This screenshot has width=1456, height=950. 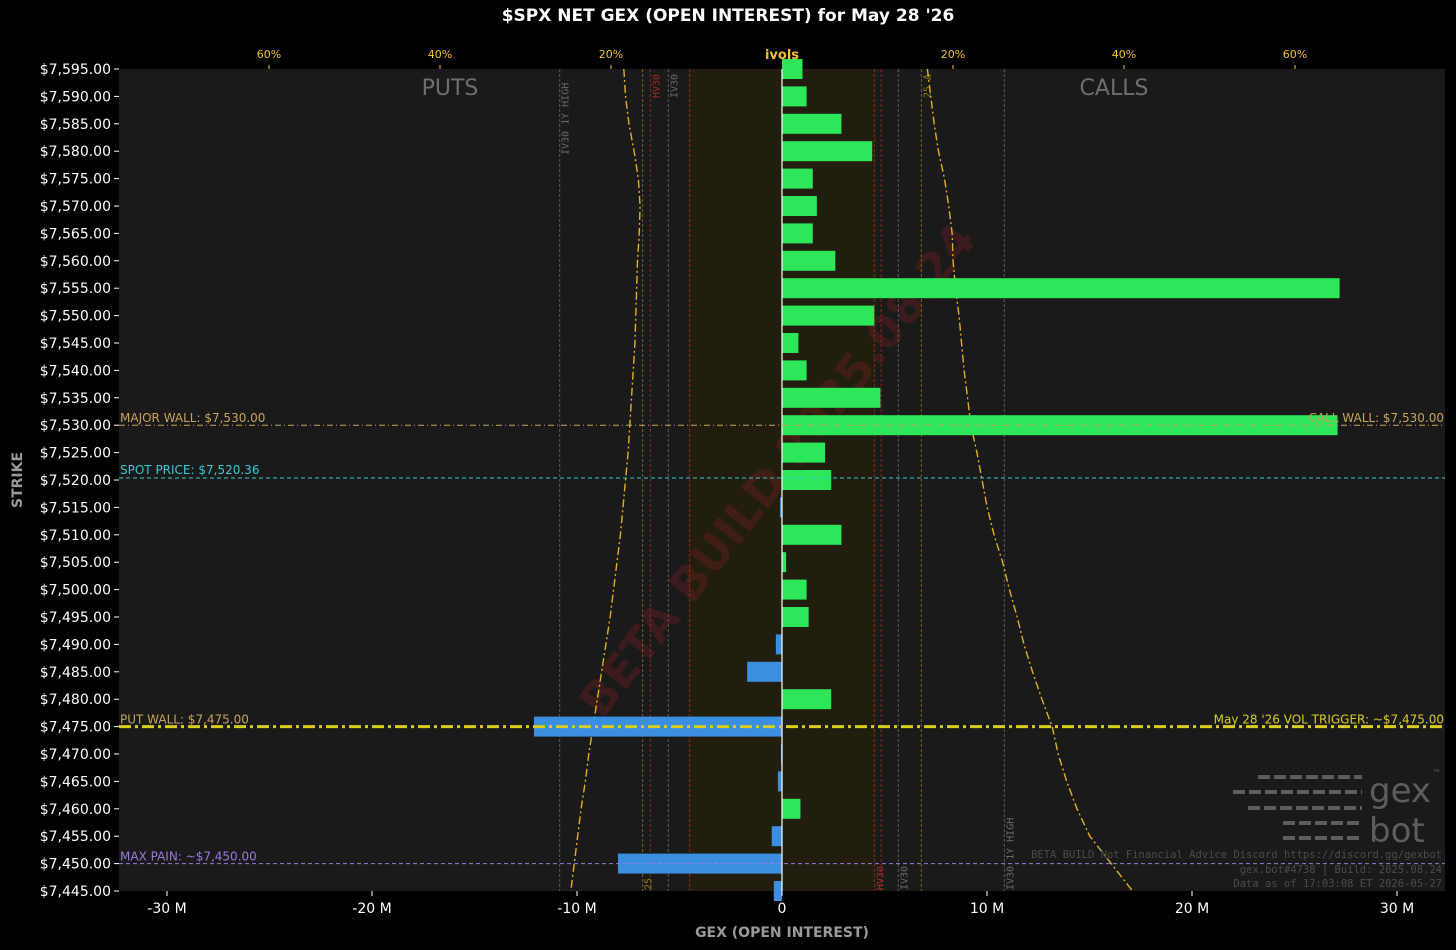 I want to click on y-tick-label: $7,480.00, so click(x=75, y=700).